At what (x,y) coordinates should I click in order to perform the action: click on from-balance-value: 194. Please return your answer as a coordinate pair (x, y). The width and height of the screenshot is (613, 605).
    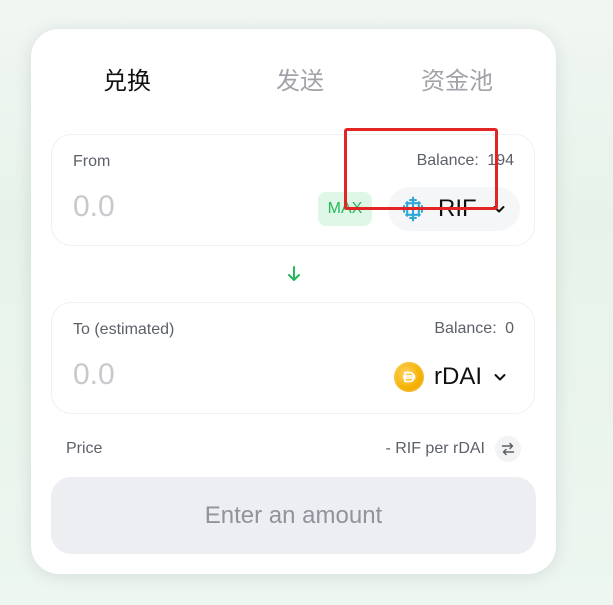
    Looking at the image, I should click on (500, 160).